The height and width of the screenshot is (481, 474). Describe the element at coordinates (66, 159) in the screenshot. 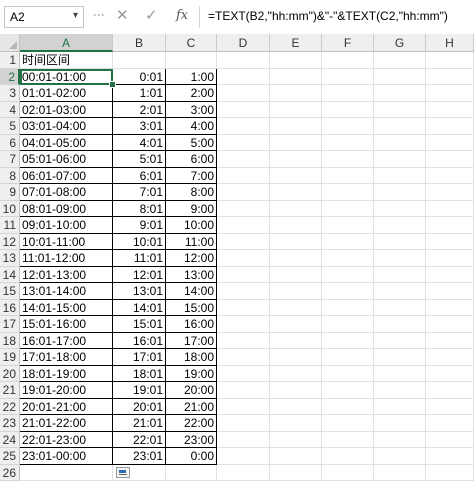

I see `cell-a7: 05:01-06:00` at that location.